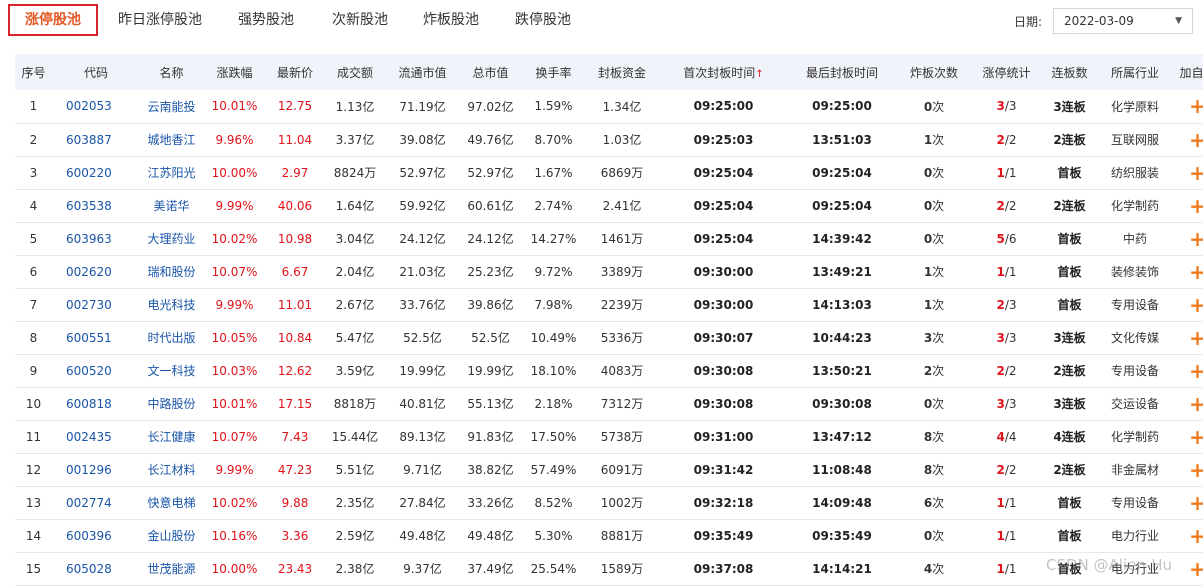 The width and height of the screenshot is (1203, 586). What do you see at coordinates (490, 536) in the screenshot?
I see `total-cap: 49.48亿` at bounding box center [490, 536].